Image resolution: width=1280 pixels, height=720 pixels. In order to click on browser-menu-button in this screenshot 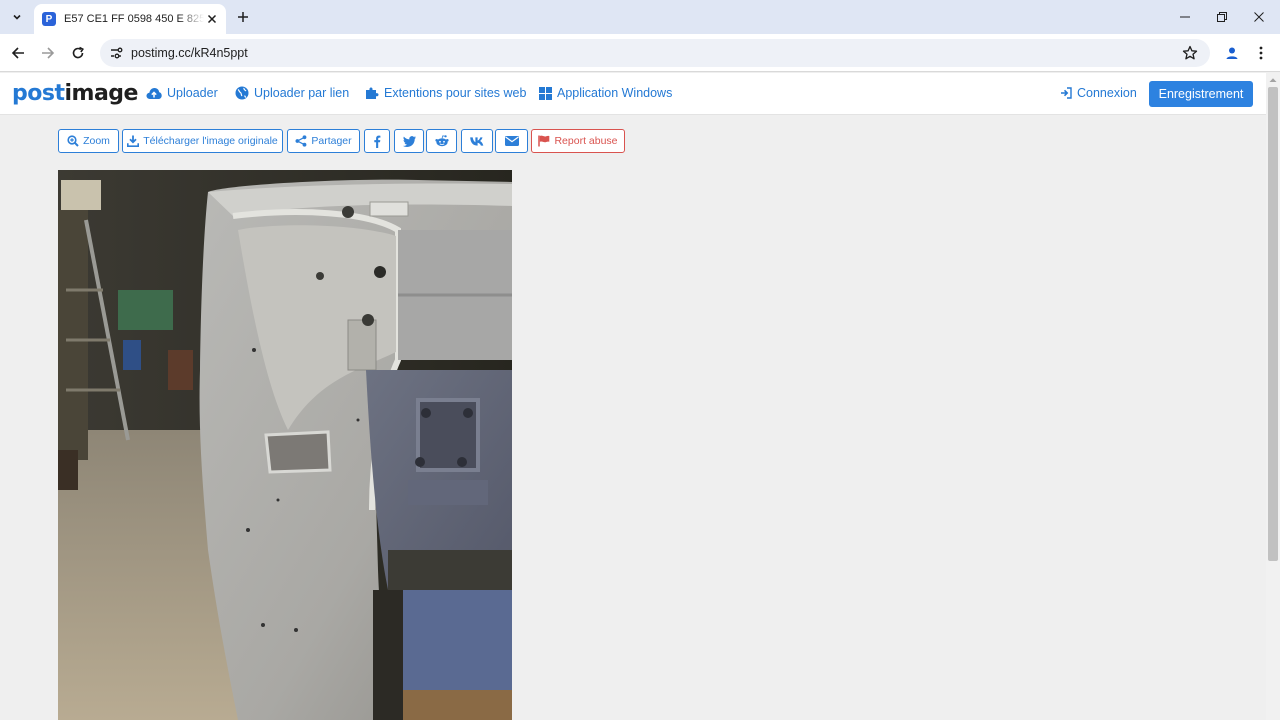, I will do `click(1261, 53)`.